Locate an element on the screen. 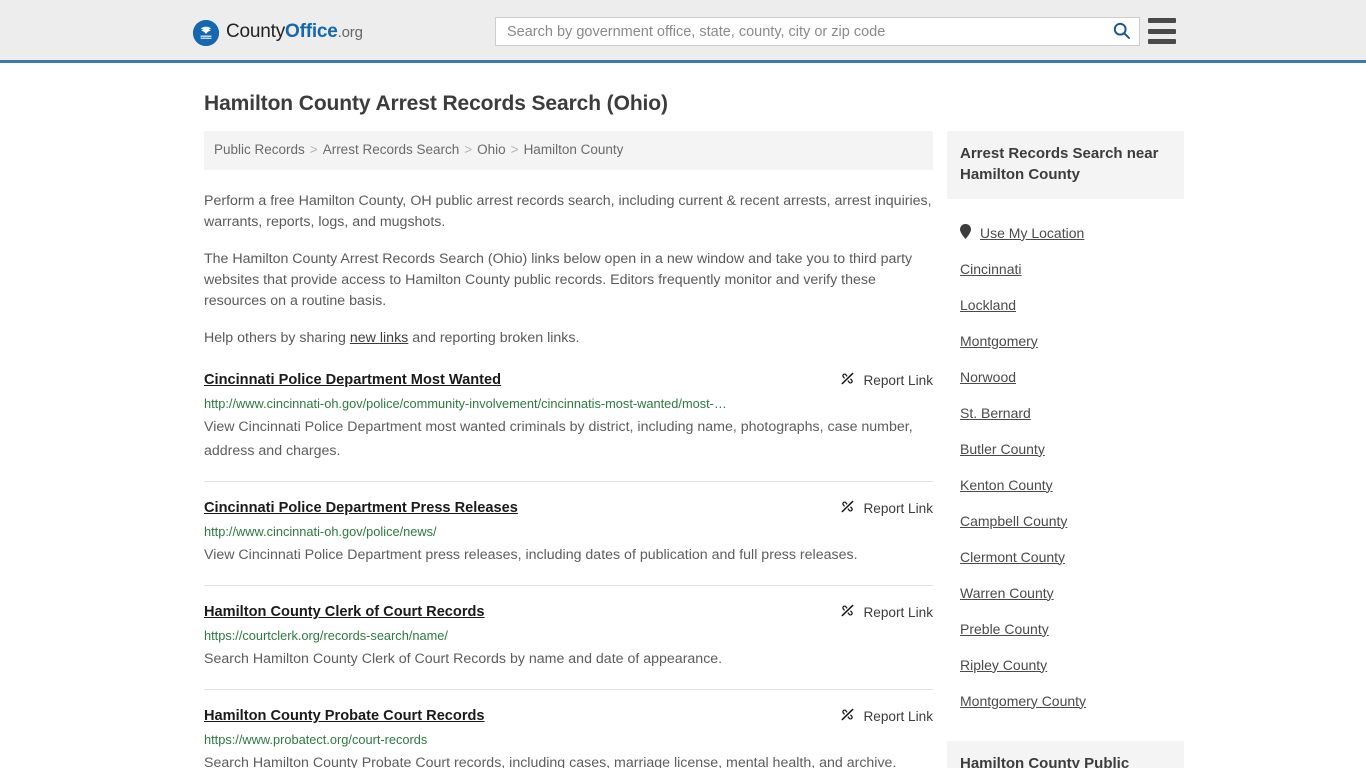  breadcrumb-item-arrest-records-search: Arrest Records Search is located at coordinates (391, 149).